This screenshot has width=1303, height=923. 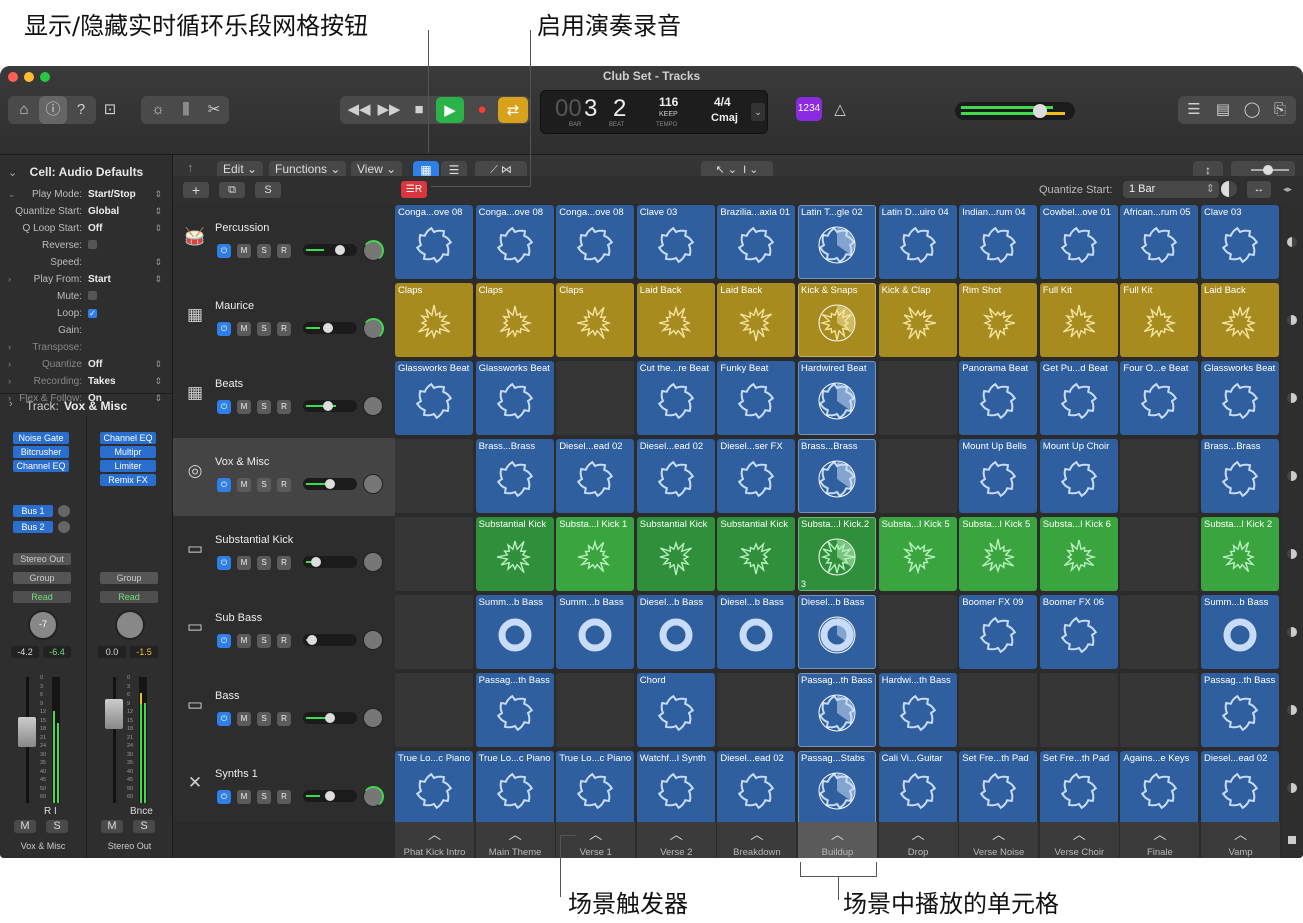 I want to click on scene-trigger: ︿ Verse 1, so click(x=596, y=840).